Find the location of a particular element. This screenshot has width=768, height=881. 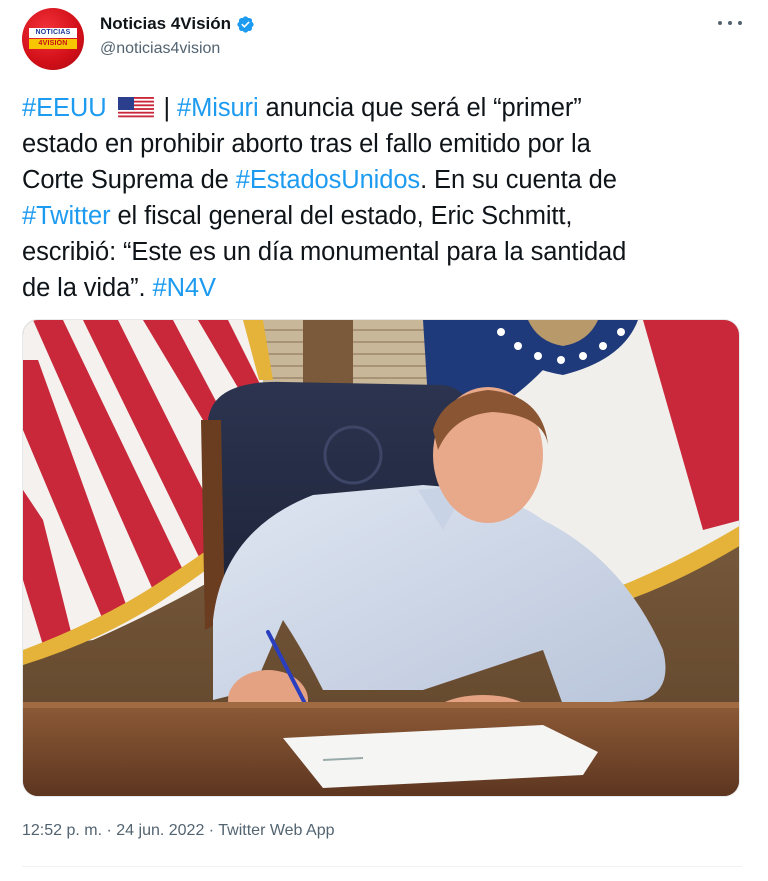

tweet-text-line: de la vida”. #N4V is located at coordinates (382, 288).